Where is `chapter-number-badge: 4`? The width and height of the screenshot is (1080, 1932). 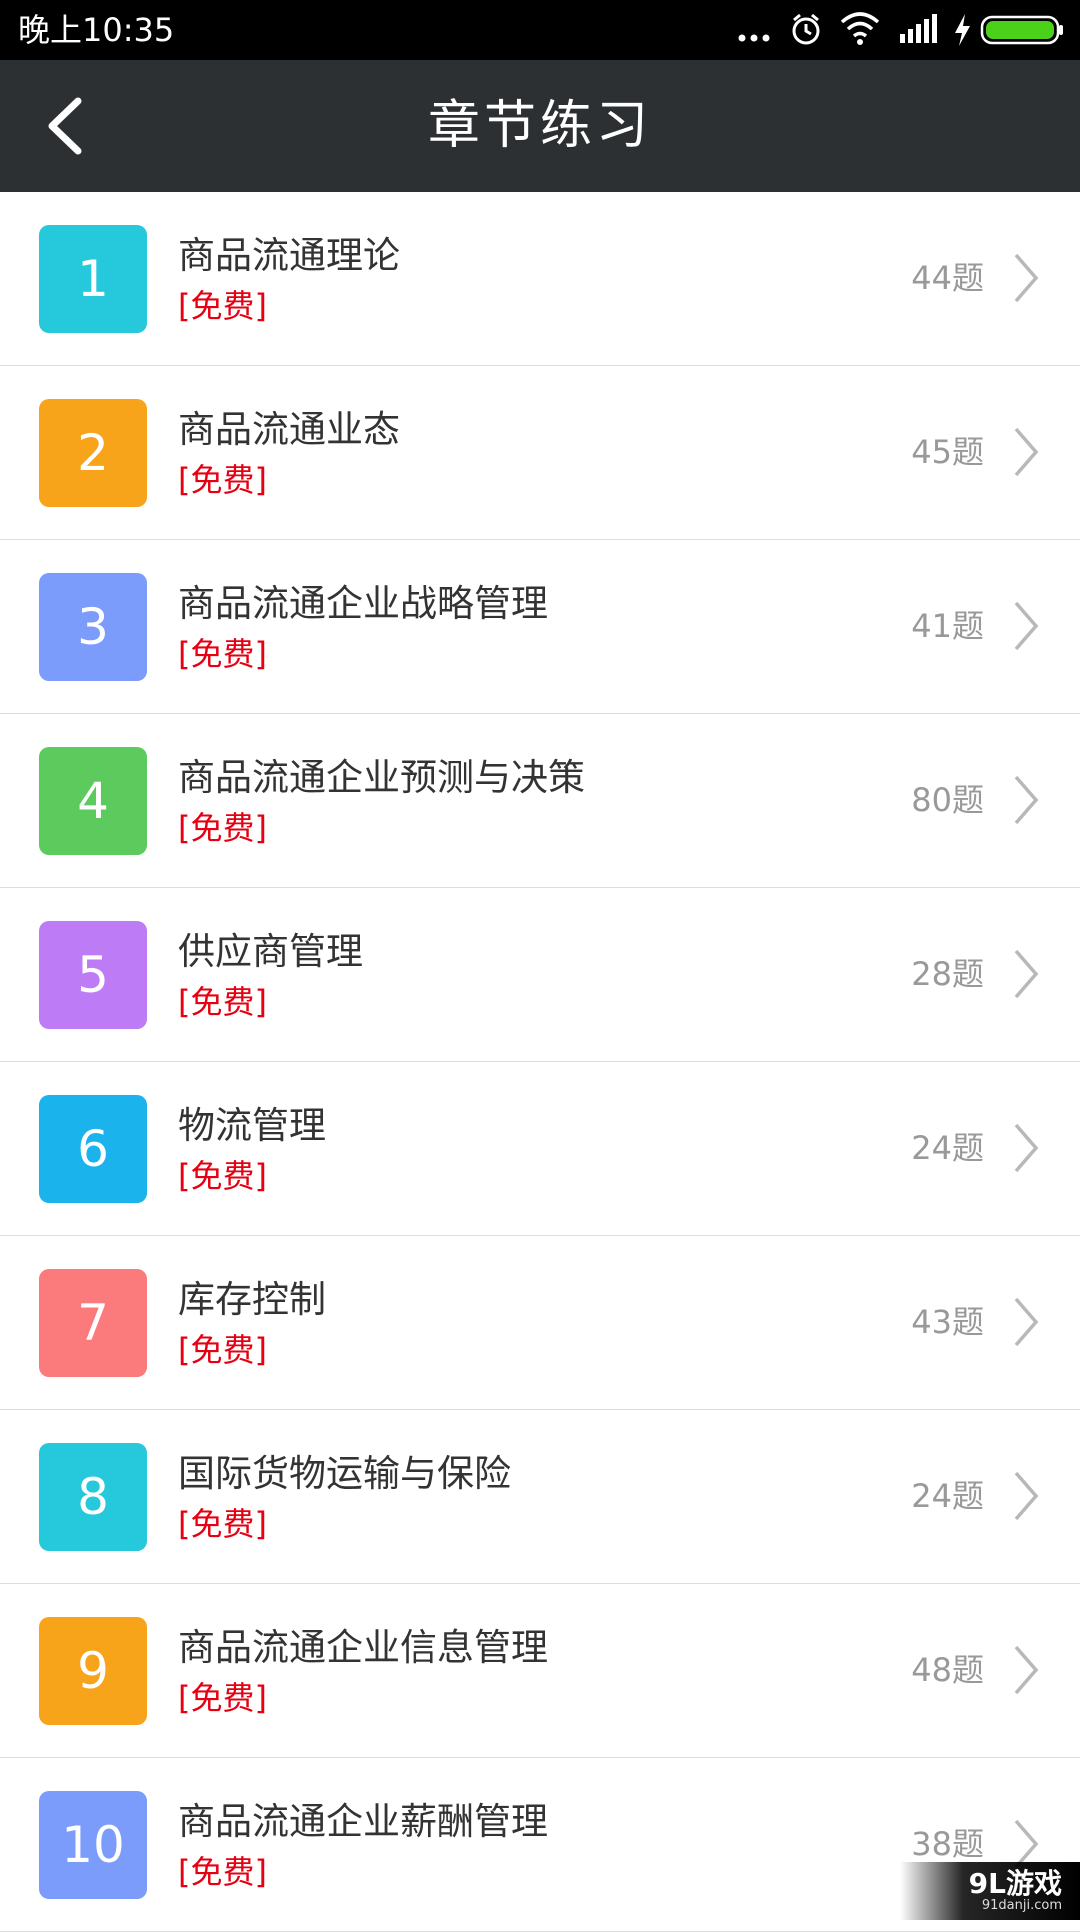
chapter-number-badge: 4 is located at coordinates (93, 801).